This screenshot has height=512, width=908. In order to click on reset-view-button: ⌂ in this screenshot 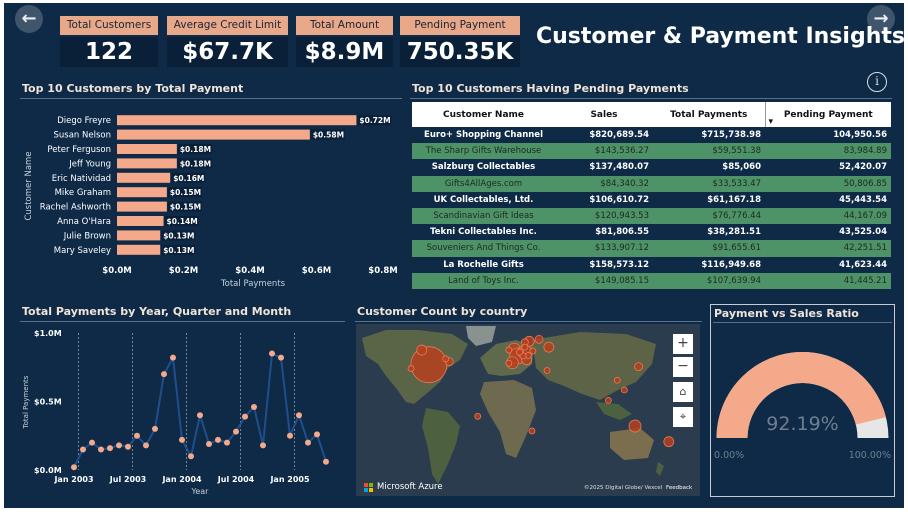, I will do `click(683, 392)`.